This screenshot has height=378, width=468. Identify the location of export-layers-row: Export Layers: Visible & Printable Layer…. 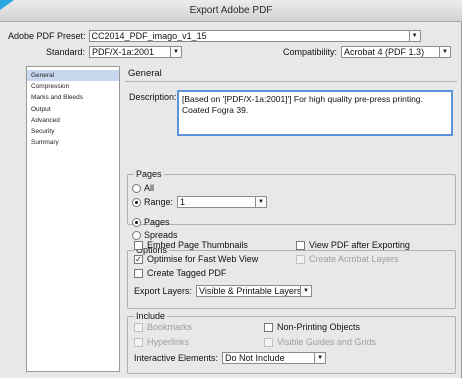
(223, 291).